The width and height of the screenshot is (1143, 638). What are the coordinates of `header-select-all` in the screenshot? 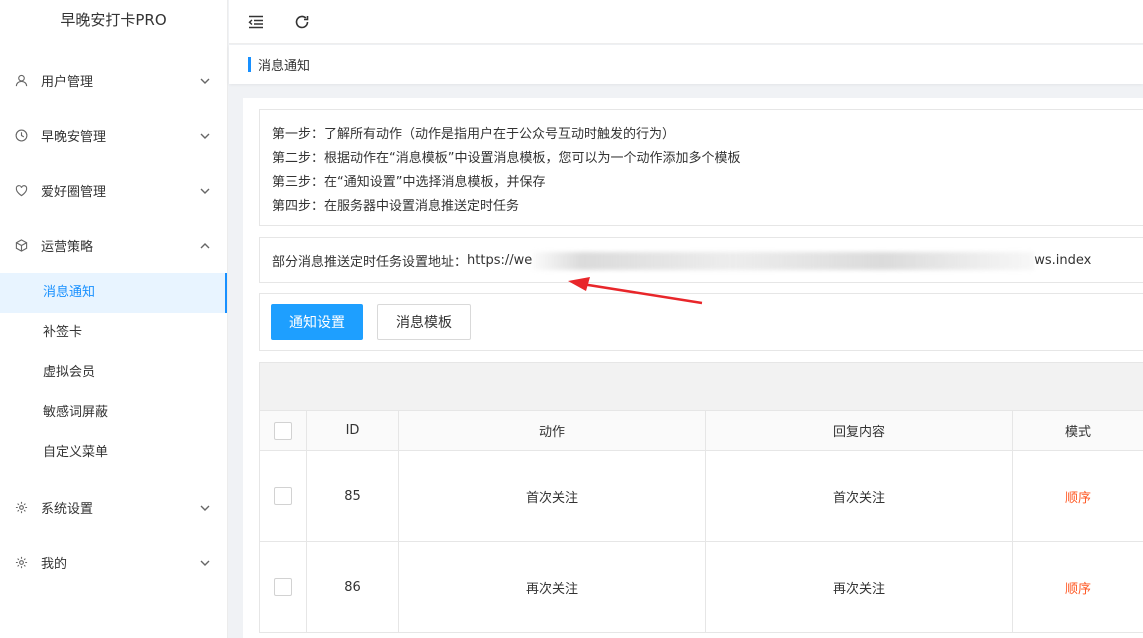 It's located at (283, 430).